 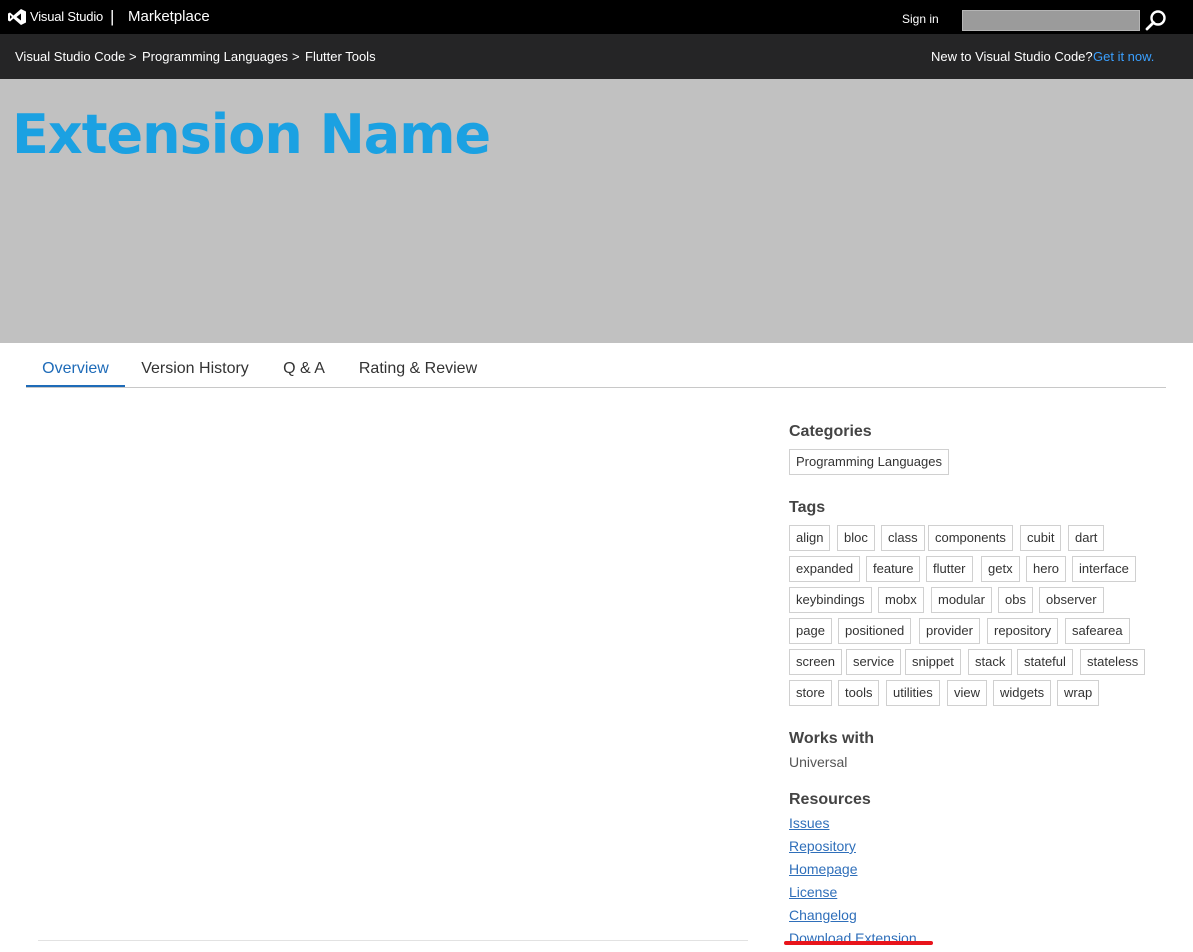 I want to click on tag: provider, so click(x=949, y=631).